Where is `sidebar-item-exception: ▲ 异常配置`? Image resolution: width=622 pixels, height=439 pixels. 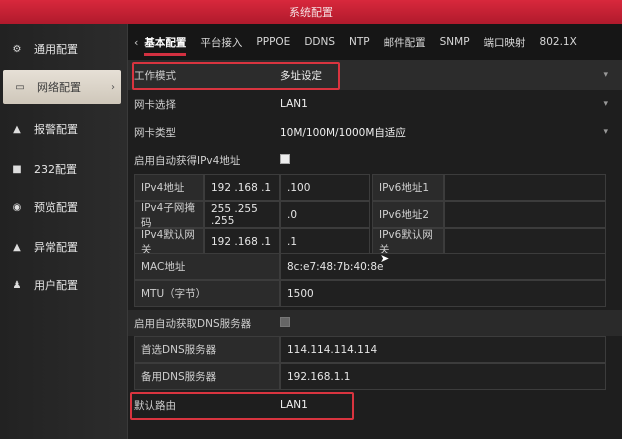
sidebar-item-exception: ▲ 异常配置 is located at coordinates (64, 247).